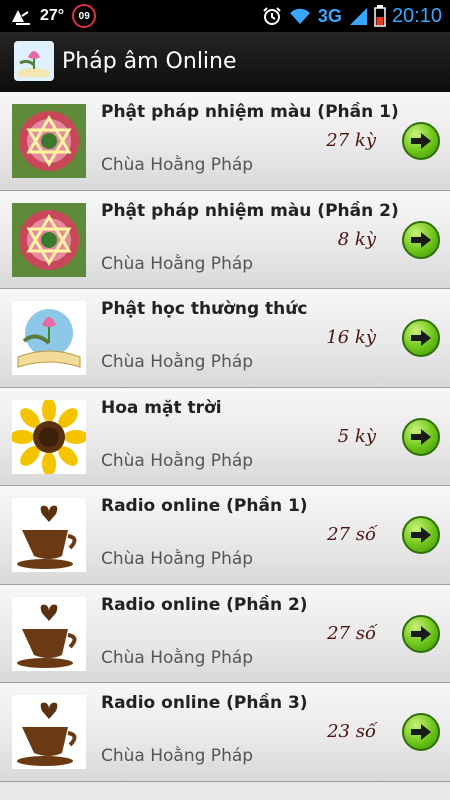  I want to click on item-title: Radio online (Phần 3), so click(204, 703).